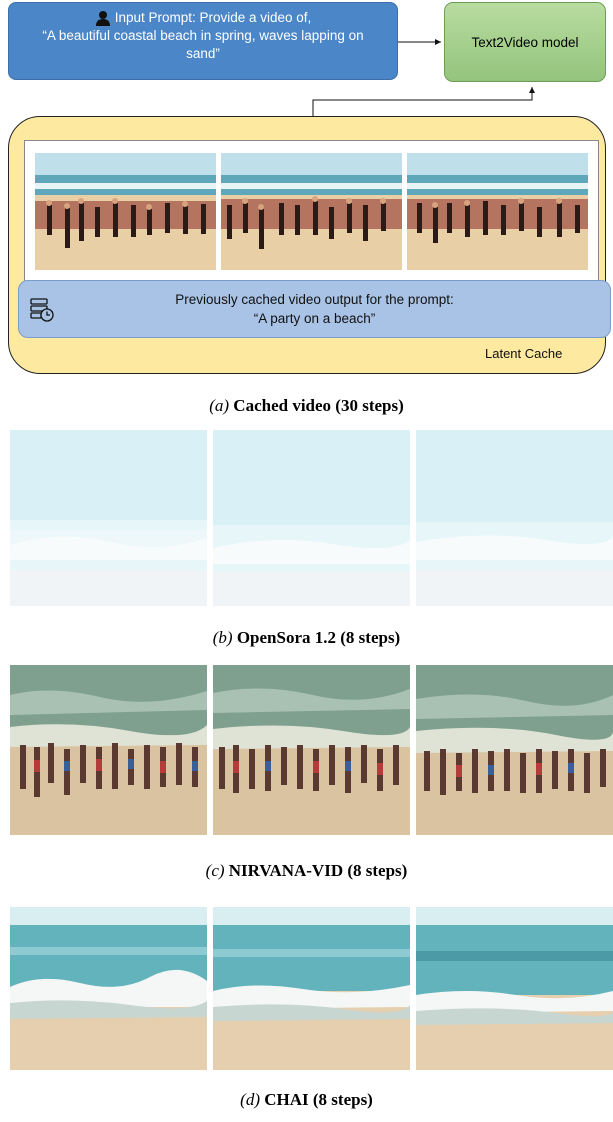 Image resolution: width=613 pixels, height=1122 pixels. I want to click on caption-d: (d) CHAI (8 steps), so click(306, 1100).